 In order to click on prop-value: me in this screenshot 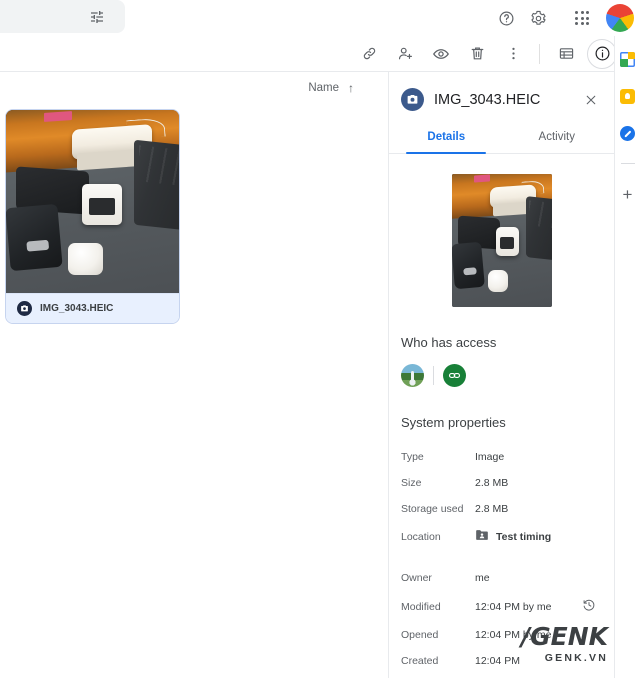, I will do `click(482, 578)`.